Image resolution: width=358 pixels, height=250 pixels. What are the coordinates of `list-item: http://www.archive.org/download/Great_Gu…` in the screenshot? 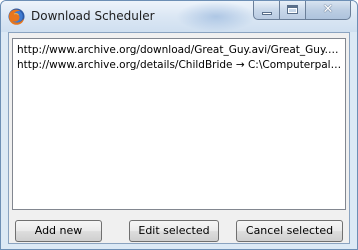 It's located at (180, 50).